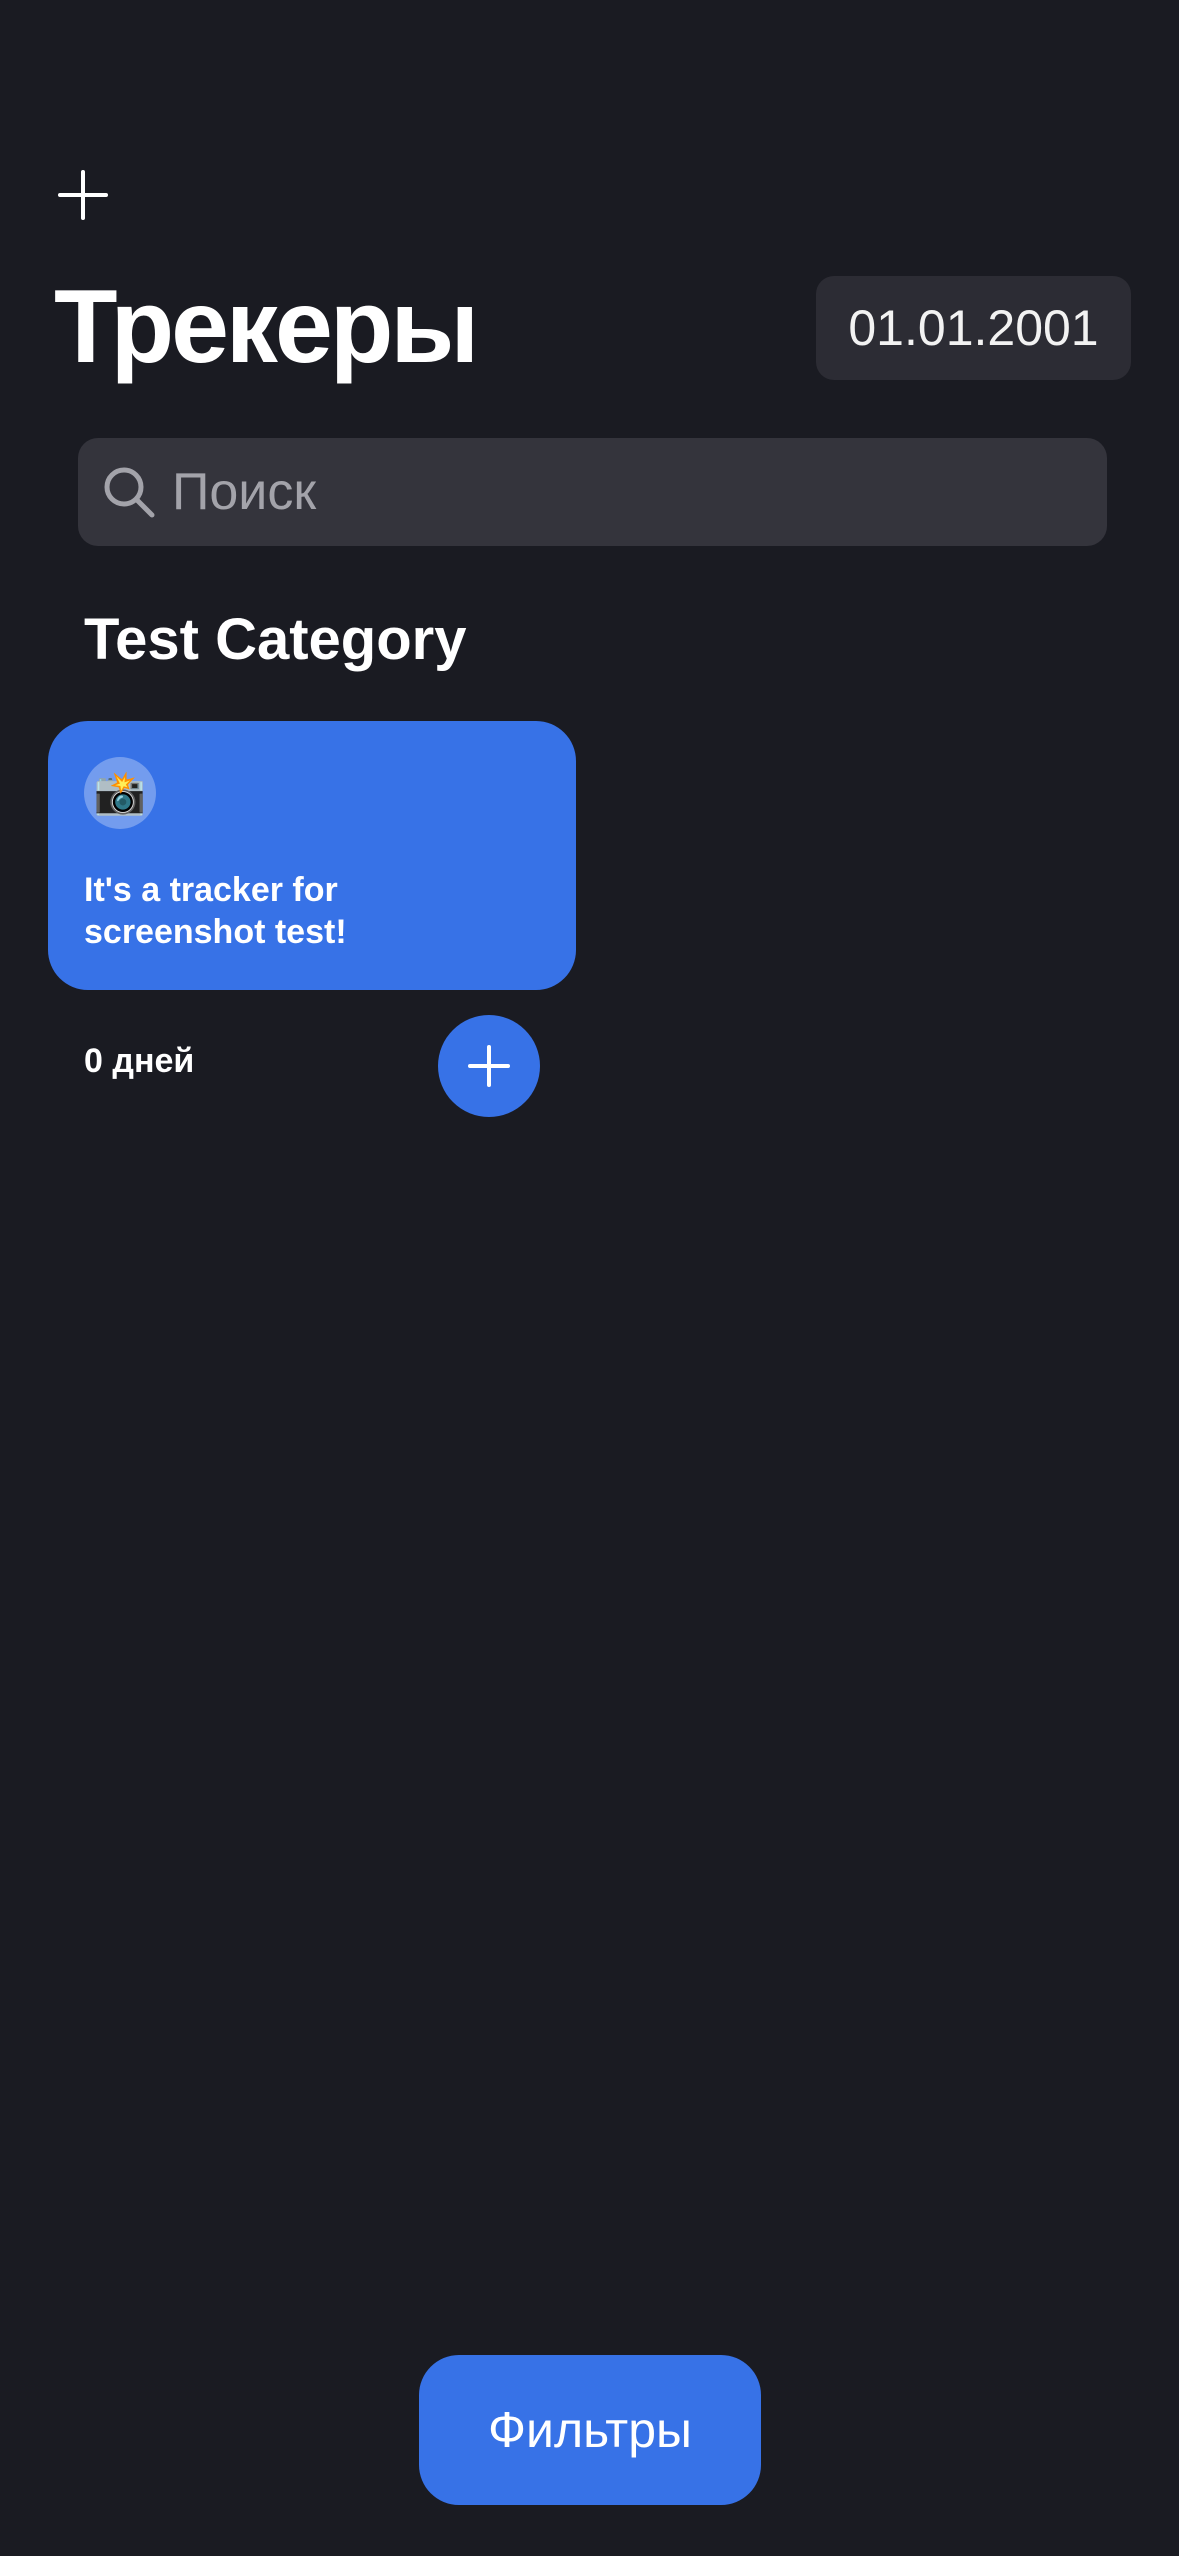 This screenshot has height=2556, width=1179. Describe the element at coordinates (973, 328) in the screenshot. I see `date-picker: 01.01.2001` at that location.